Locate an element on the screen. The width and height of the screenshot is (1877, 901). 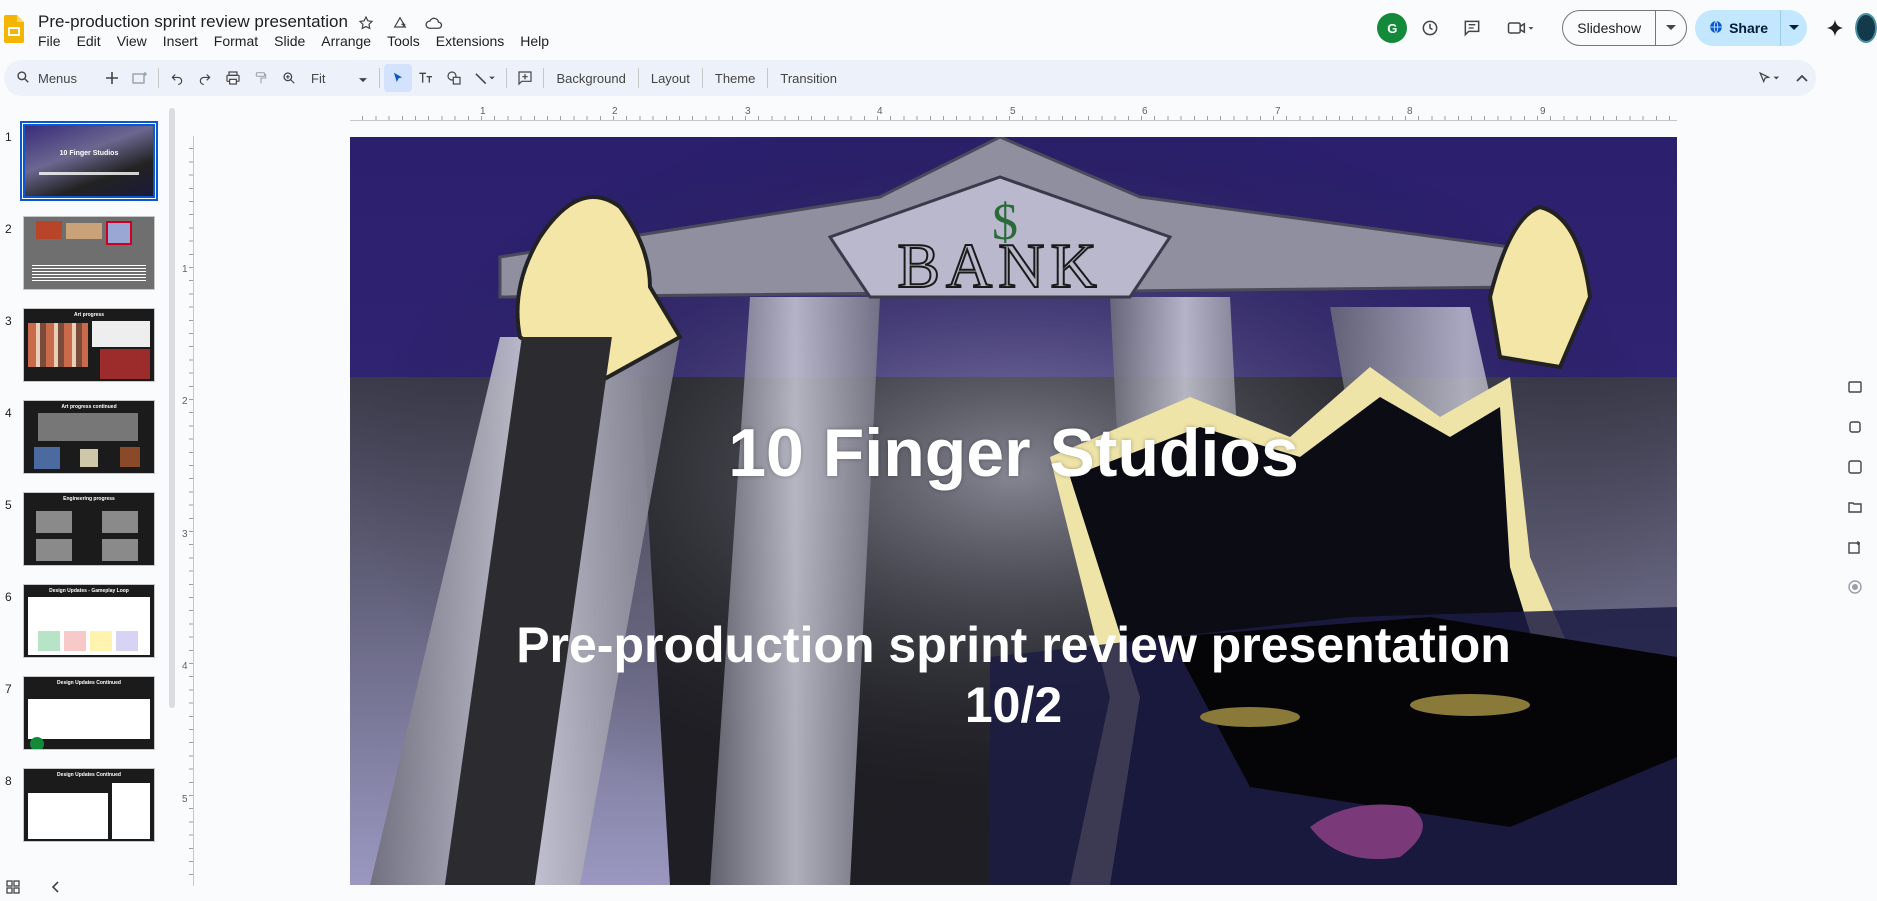
get-addons-icon is located at coordinates (1862, 560).